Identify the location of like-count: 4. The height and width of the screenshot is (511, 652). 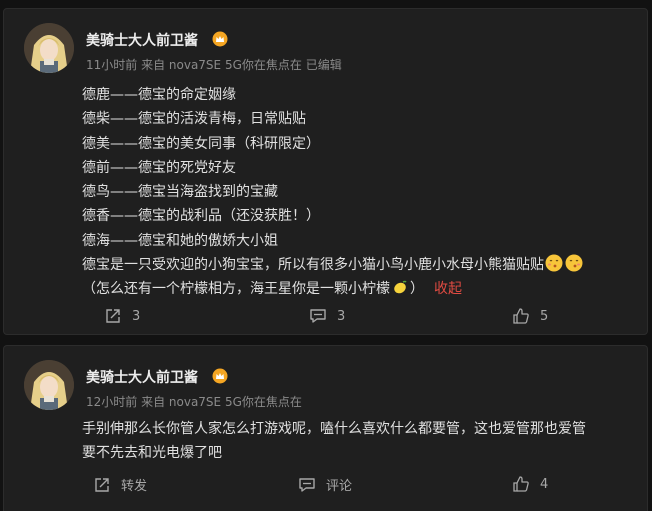
(544, 484).